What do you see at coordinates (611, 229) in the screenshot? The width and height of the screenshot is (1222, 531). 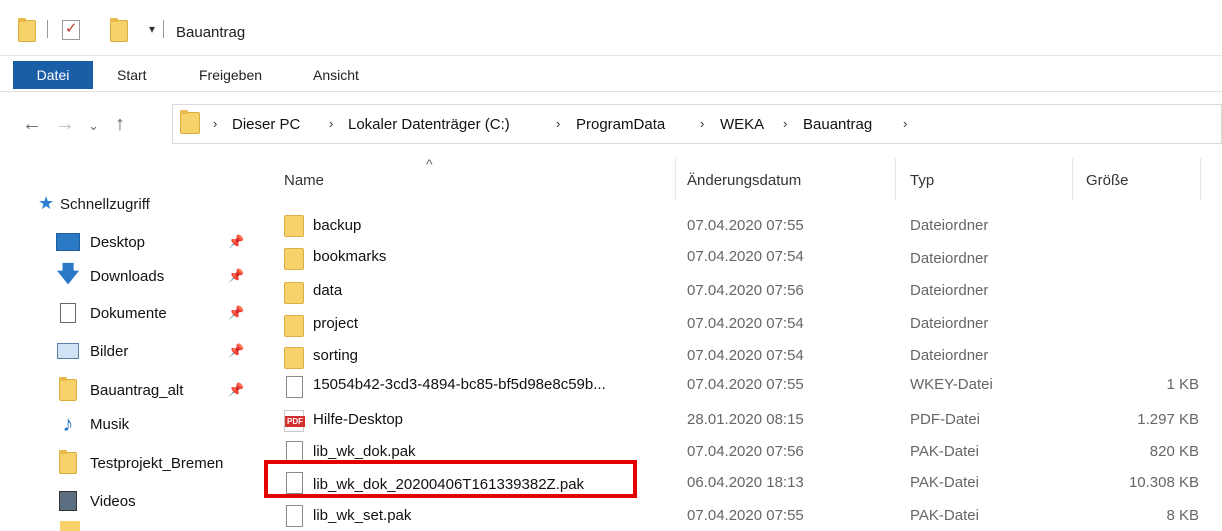 I see `table-row: backup 07.04.2020 07:55 Dateiordner` at bounding box center [611, 229].